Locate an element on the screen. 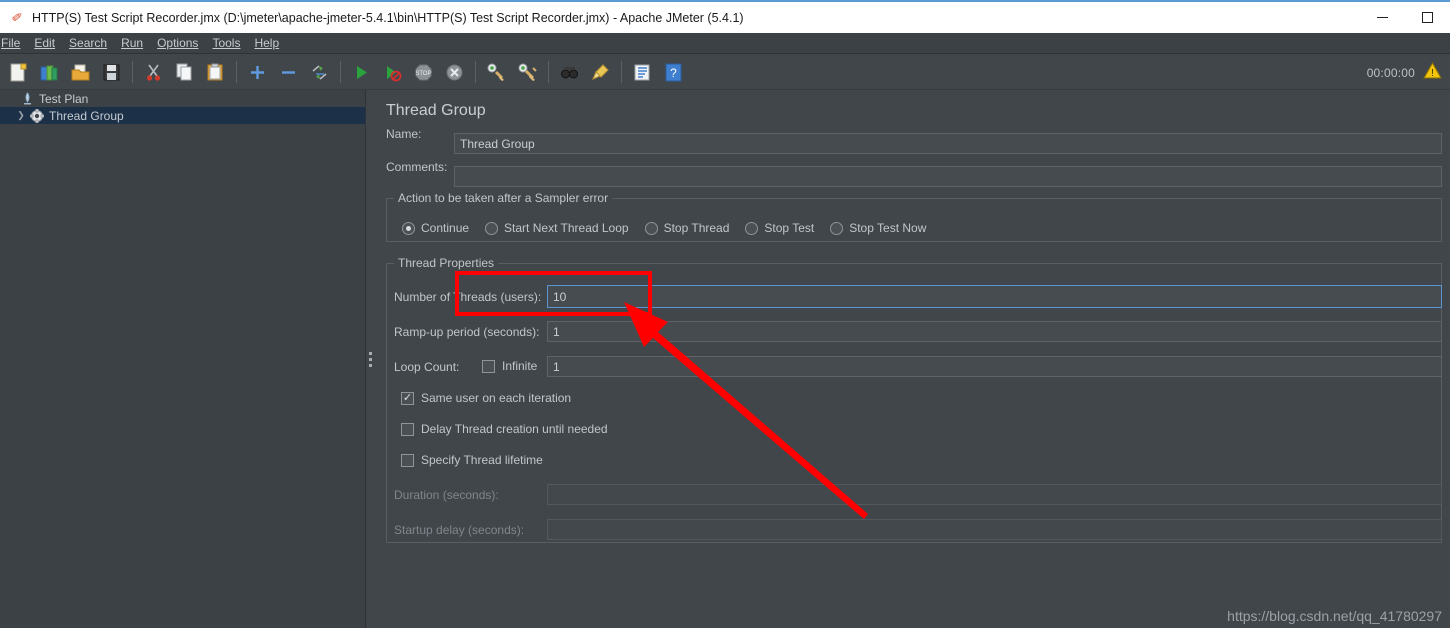 The width and height of the screenshot is (1450, 628). specify-thread-lifetime-checkbox: Specify Thread lifetime is located at coordinates (472, 460).